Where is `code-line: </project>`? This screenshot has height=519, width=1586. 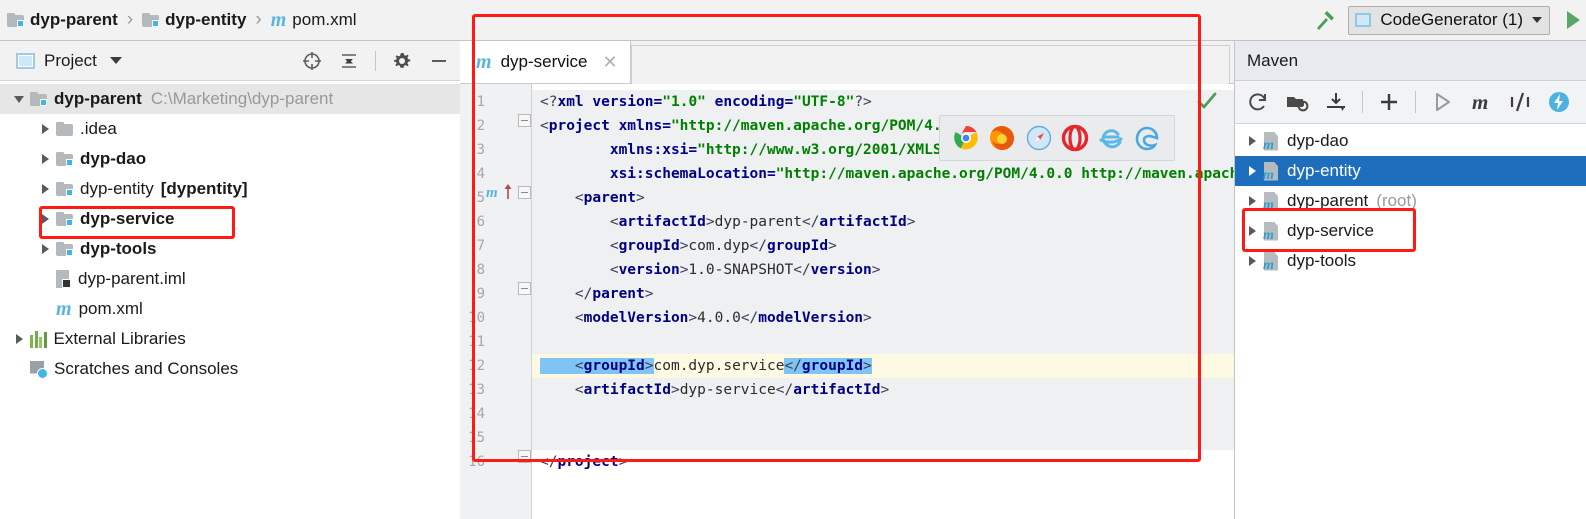
code-line: </project> is located at coordinates (583, 462).